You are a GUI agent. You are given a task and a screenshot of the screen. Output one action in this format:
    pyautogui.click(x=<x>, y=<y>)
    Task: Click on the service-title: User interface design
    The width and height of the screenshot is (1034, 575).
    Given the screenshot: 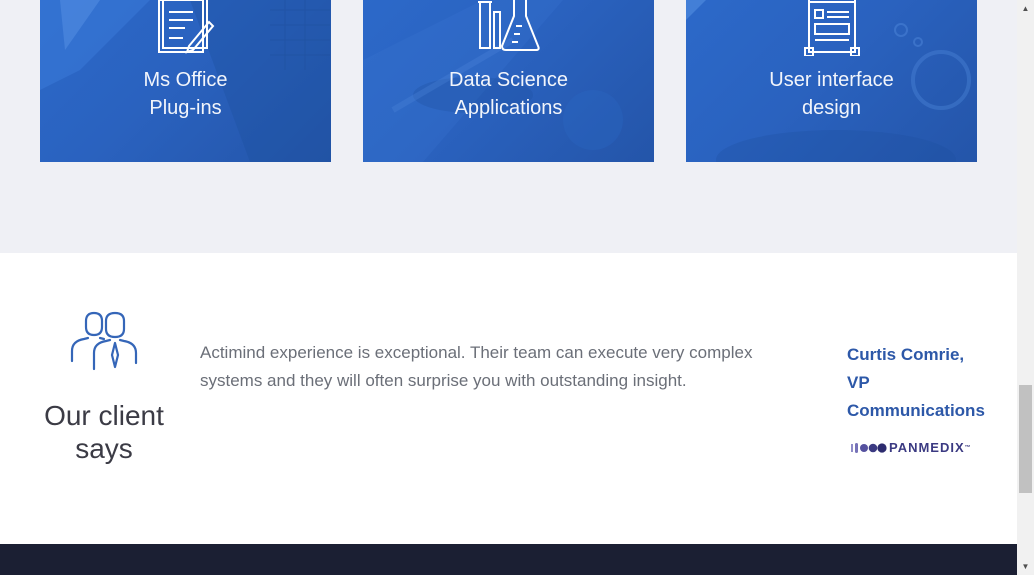 What is the action you would take?
    pyautogui.click(x=831, y=94)
    